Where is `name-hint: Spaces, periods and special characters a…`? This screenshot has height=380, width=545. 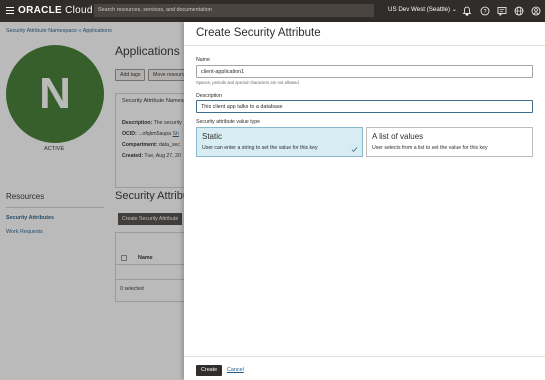
name-hint: Spaces, periods and special characters a… is located at coordinates (247, 82).